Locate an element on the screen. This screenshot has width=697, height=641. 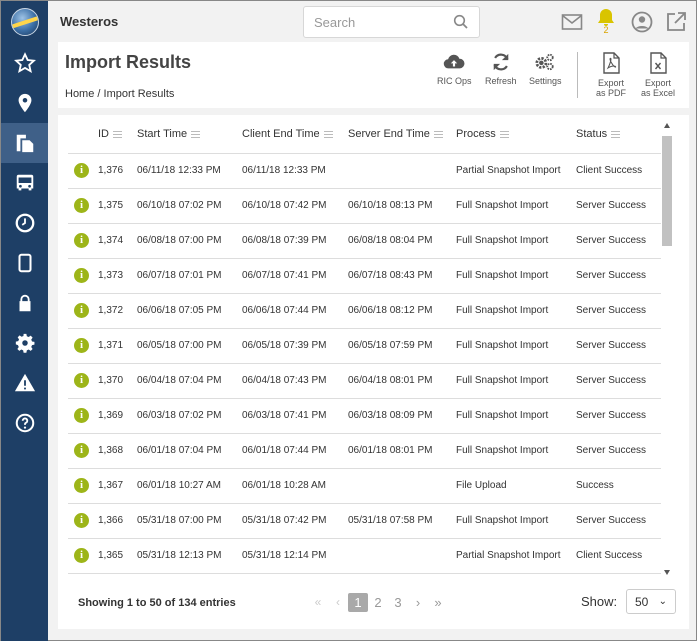
sidebar-item-help is located at coordinates (24, 423).